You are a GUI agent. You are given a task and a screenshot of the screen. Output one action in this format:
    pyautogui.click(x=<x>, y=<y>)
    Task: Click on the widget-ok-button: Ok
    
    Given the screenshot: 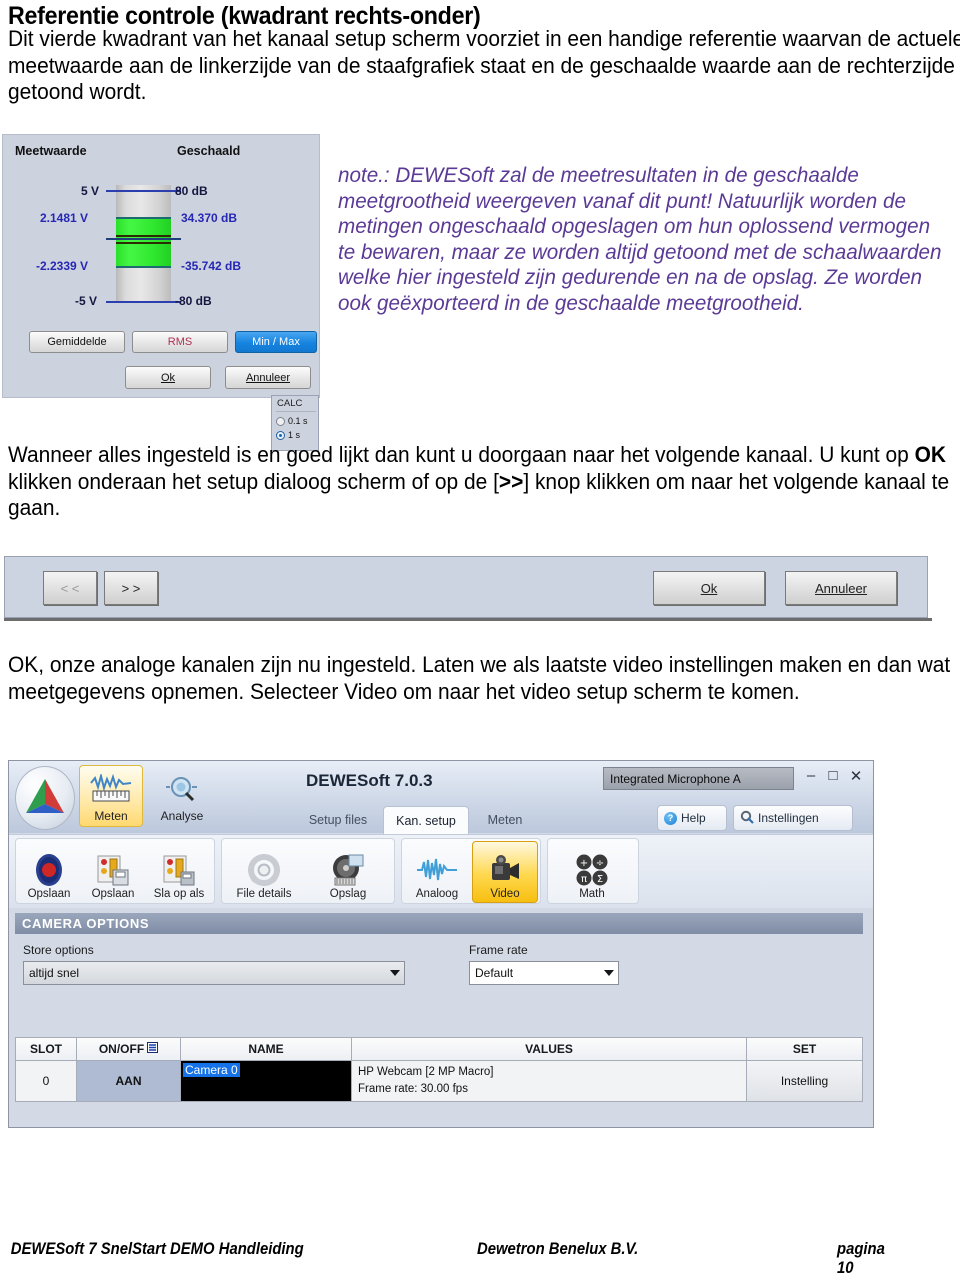 What is the action you would take?
    pyautogui.click(x=168, y=377)
    